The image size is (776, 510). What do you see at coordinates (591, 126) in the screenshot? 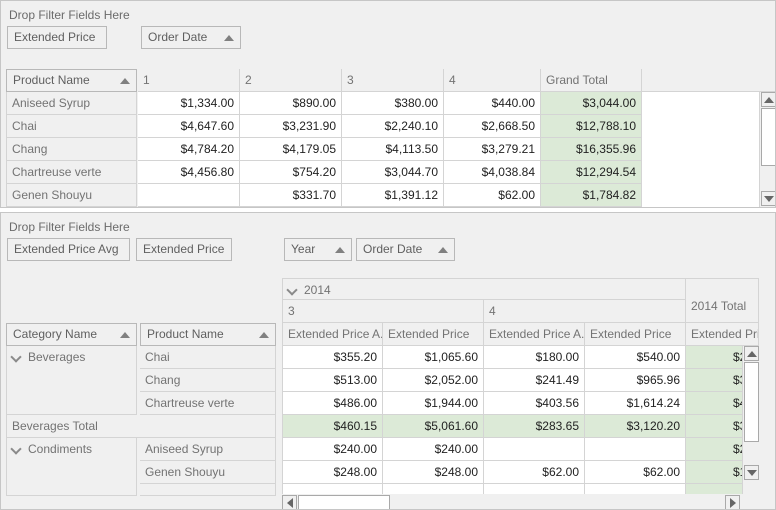
I see `cell-1-grand-total: $12,788.10` at bounding box center [591, 126].